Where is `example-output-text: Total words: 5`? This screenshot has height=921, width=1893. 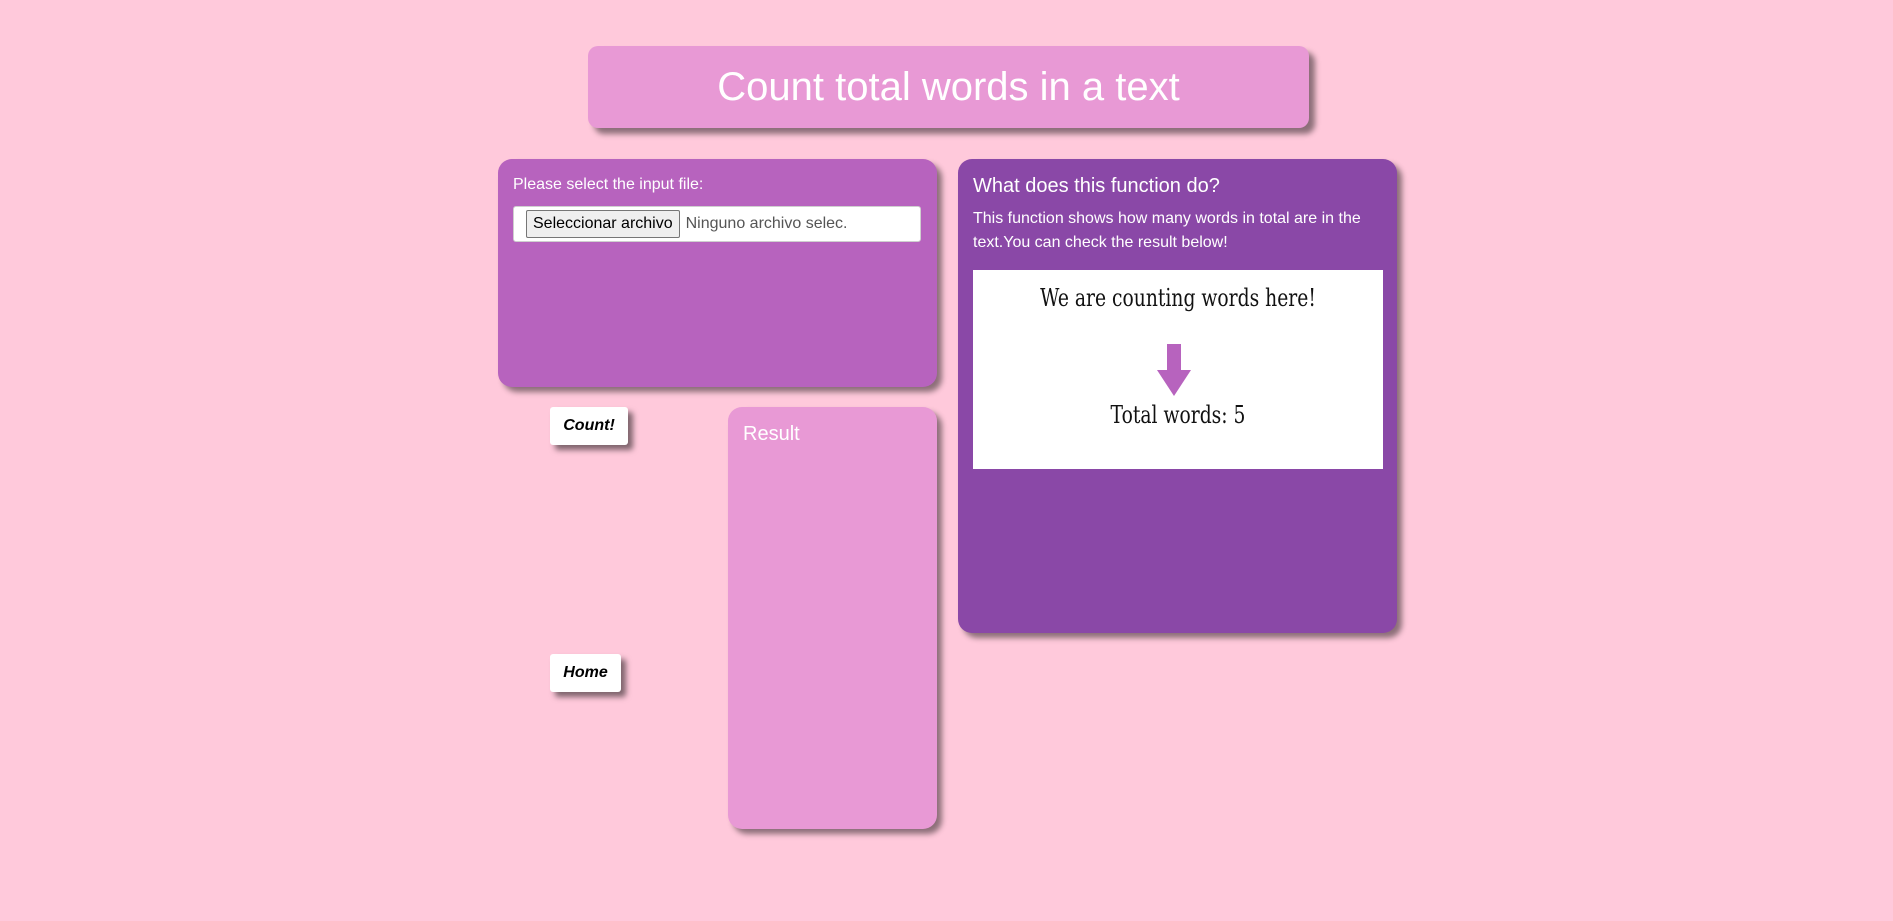 example-output-text: Total words: 5 is located at coordinates (1178, 415).